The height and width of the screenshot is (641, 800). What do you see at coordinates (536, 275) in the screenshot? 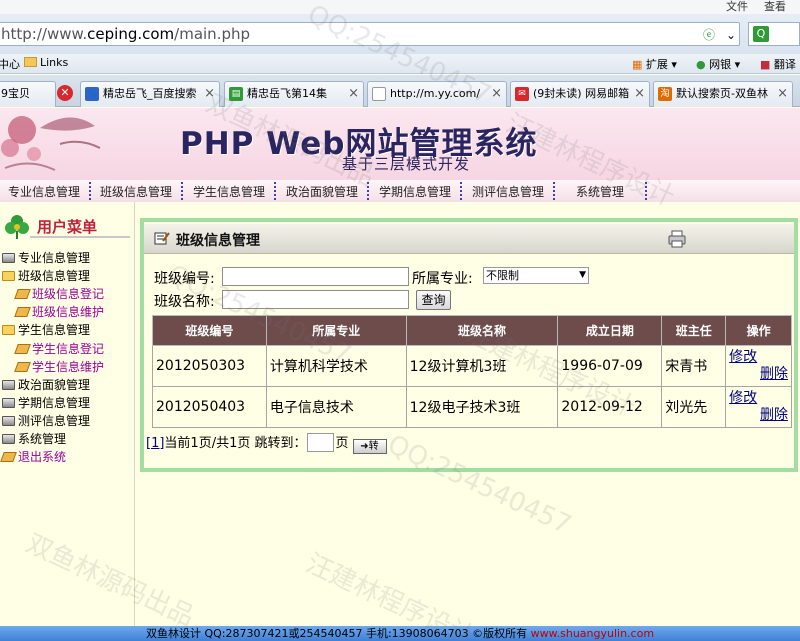
I see `major-select: 不限制 ▼` at bounding box center [536, 275].